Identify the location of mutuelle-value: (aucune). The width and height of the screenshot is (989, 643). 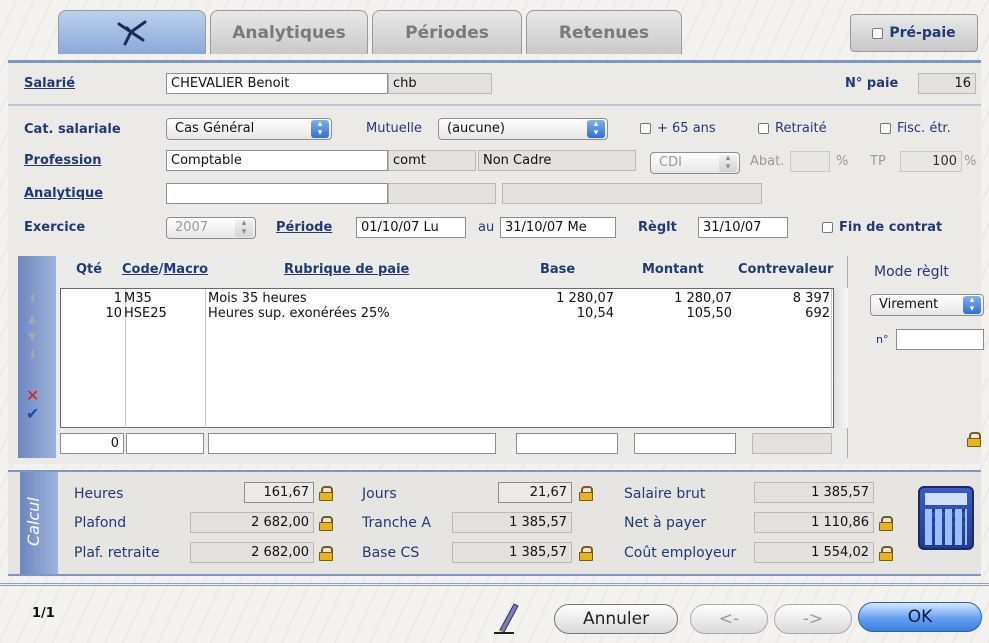
(476, 128).